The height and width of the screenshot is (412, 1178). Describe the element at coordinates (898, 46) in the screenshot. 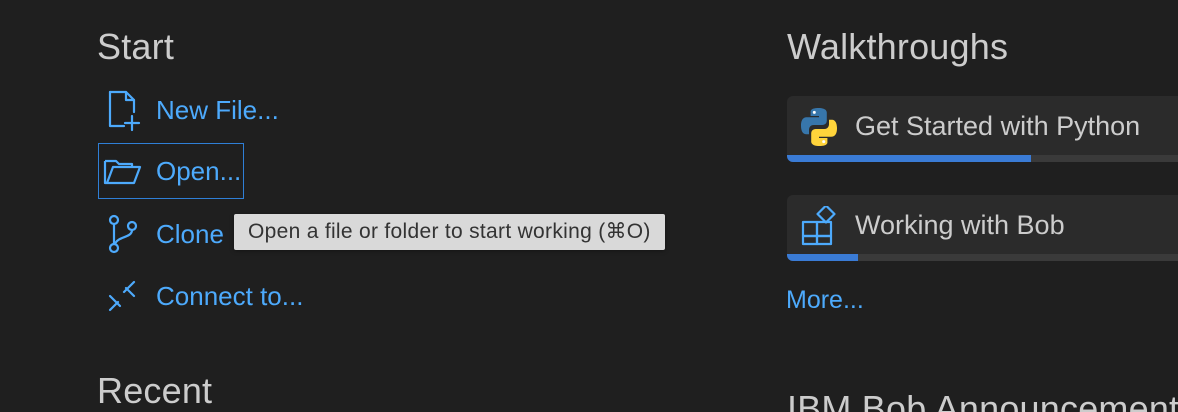

I see `walkthroughs-heading: Walkthroughs` at that location.